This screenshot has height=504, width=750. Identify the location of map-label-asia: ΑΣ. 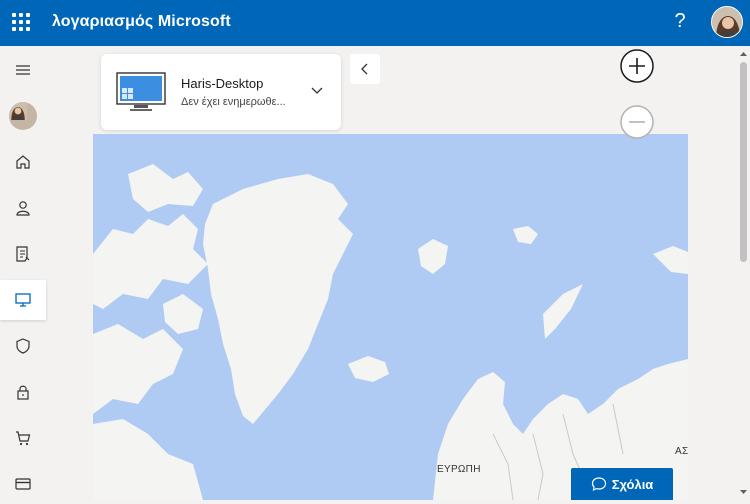
(682, 451).